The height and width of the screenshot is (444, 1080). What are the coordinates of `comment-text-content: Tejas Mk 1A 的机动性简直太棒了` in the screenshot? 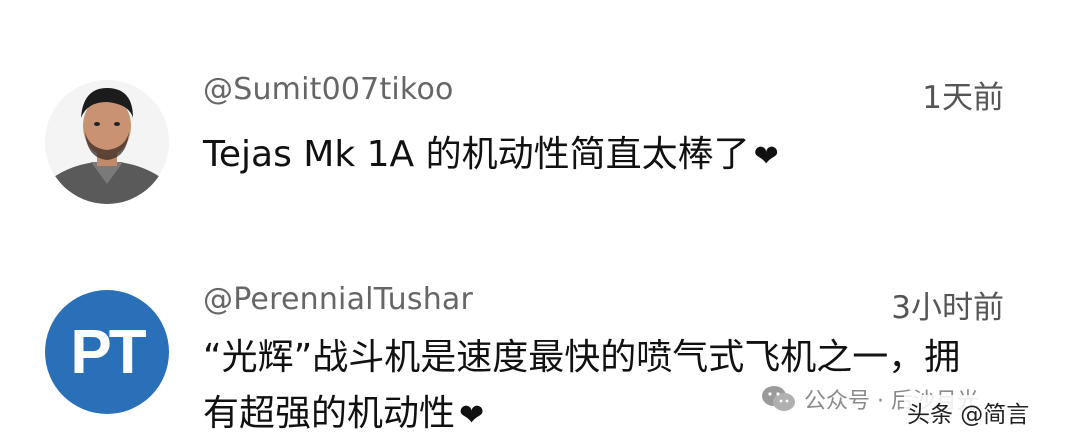 It's located at (476, 154).